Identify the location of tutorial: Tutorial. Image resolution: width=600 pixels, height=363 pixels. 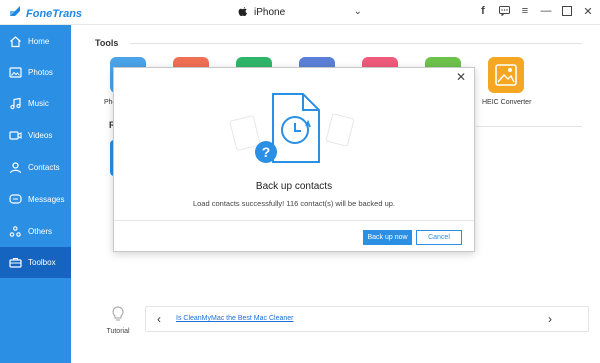
(118, 320).